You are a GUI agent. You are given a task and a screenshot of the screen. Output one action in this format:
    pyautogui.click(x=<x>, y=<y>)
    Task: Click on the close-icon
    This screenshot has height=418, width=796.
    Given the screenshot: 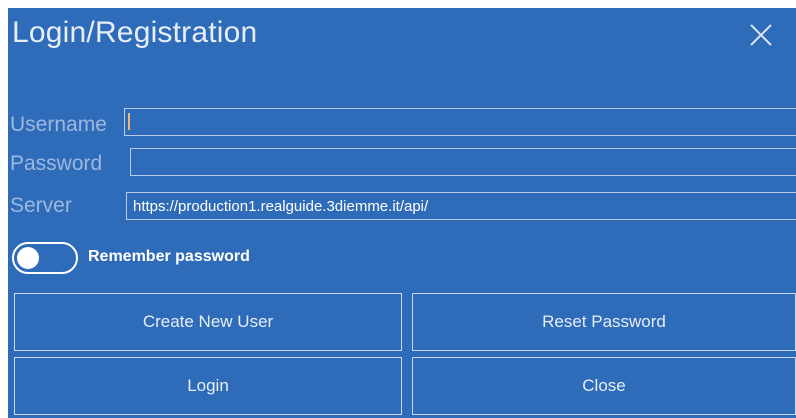 What is the action you would take?
    pyautogui.click(x=761, y=35)
    